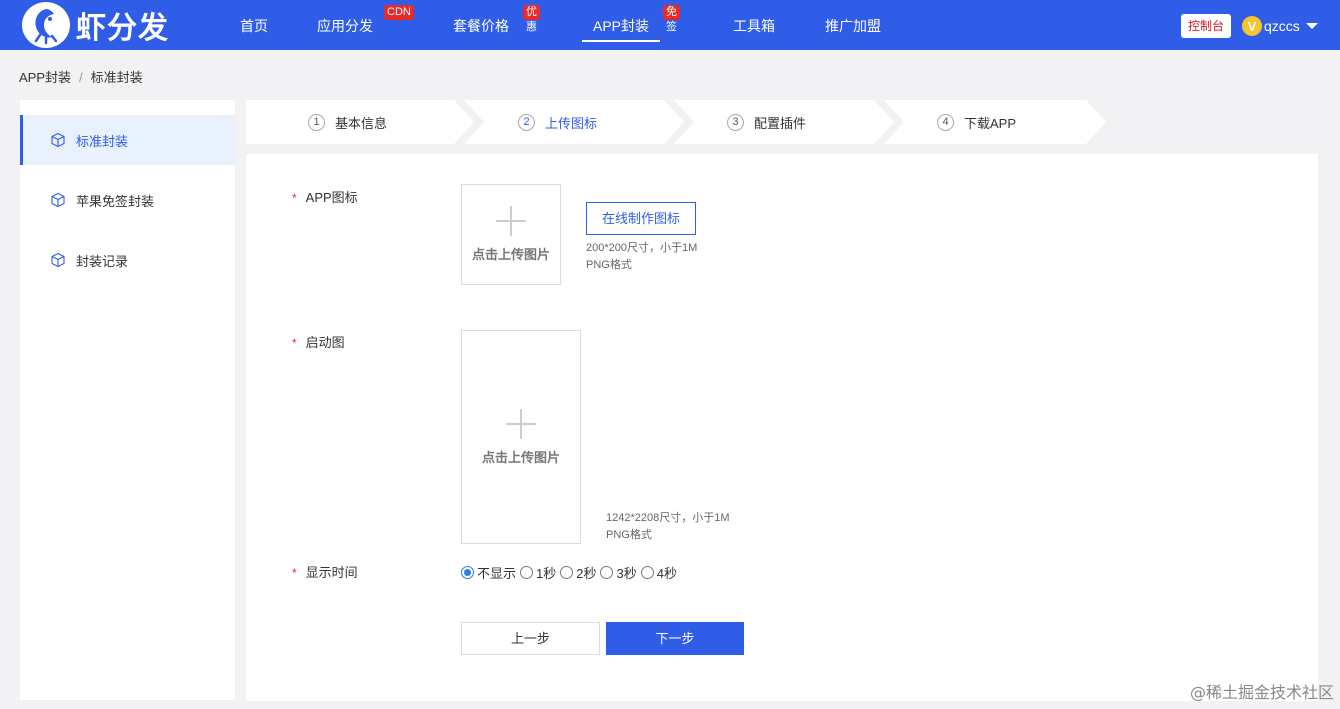  I want to click on label-text: APP图标, so click(331, 197).